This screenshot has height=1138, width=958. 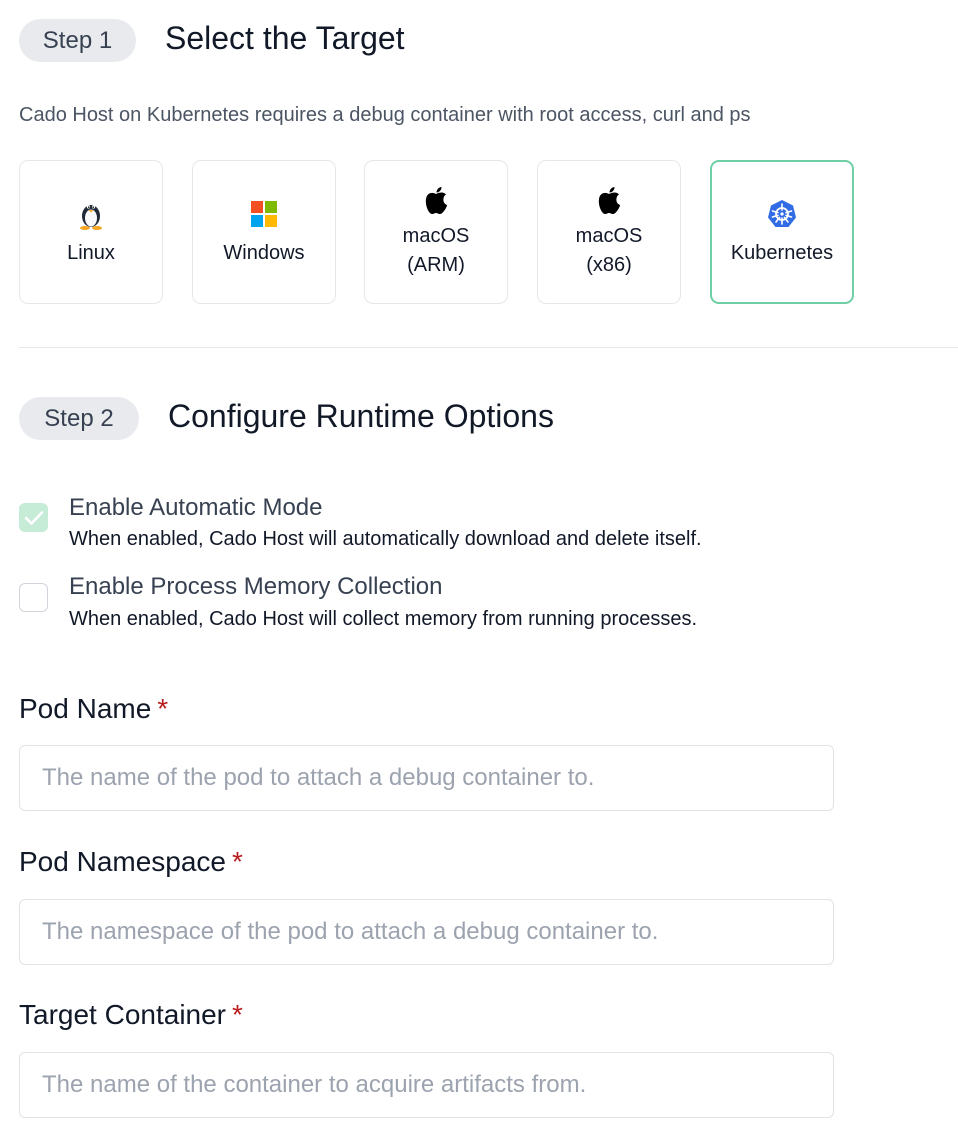 What do you see at coordinates (196, 507) in the screenshot?
I see `automatic-mode-title: Enable Automatic Mode` at bounding box center [196, 507].